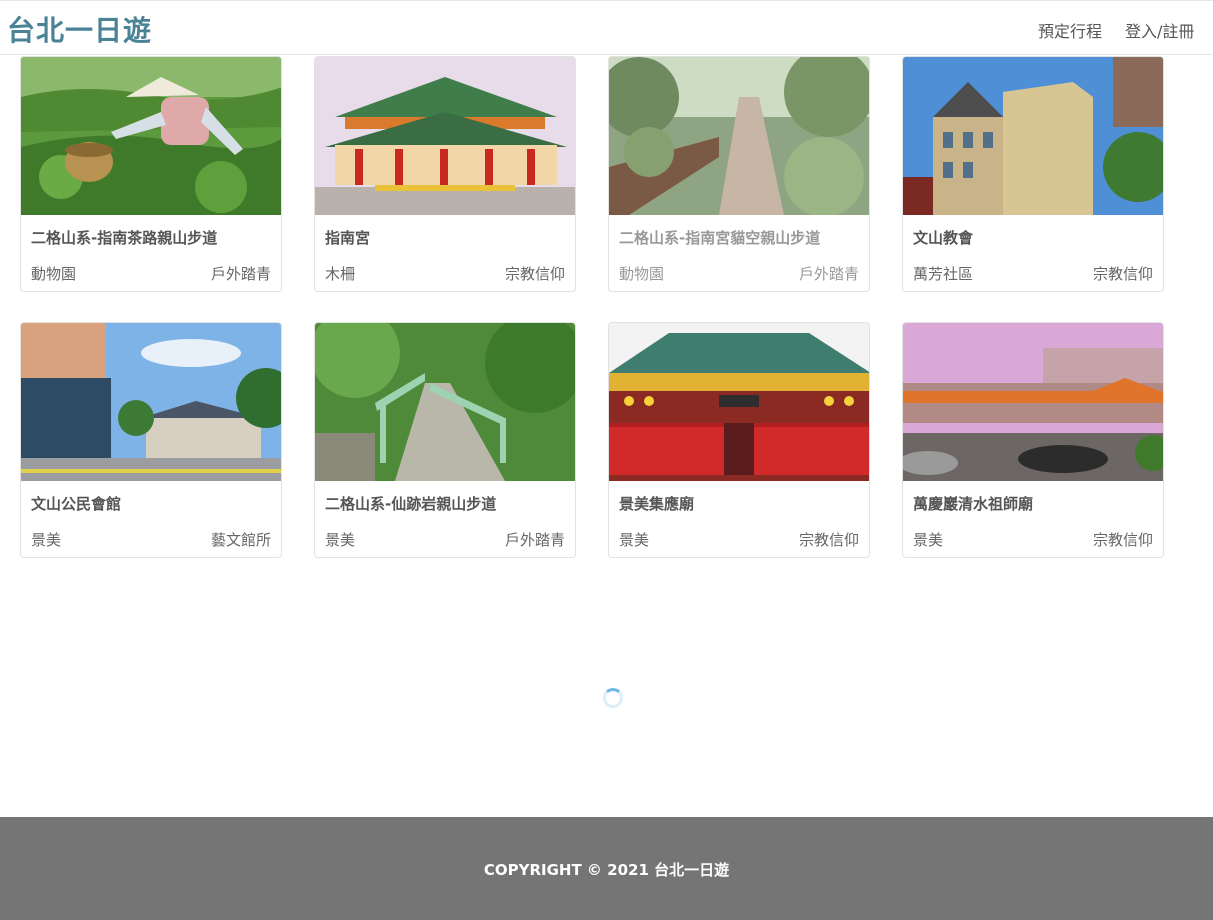 The height and width of the screenshot is (920, 1213). I want to click on attraction-district: 萬芳社區, so click(943, 274).